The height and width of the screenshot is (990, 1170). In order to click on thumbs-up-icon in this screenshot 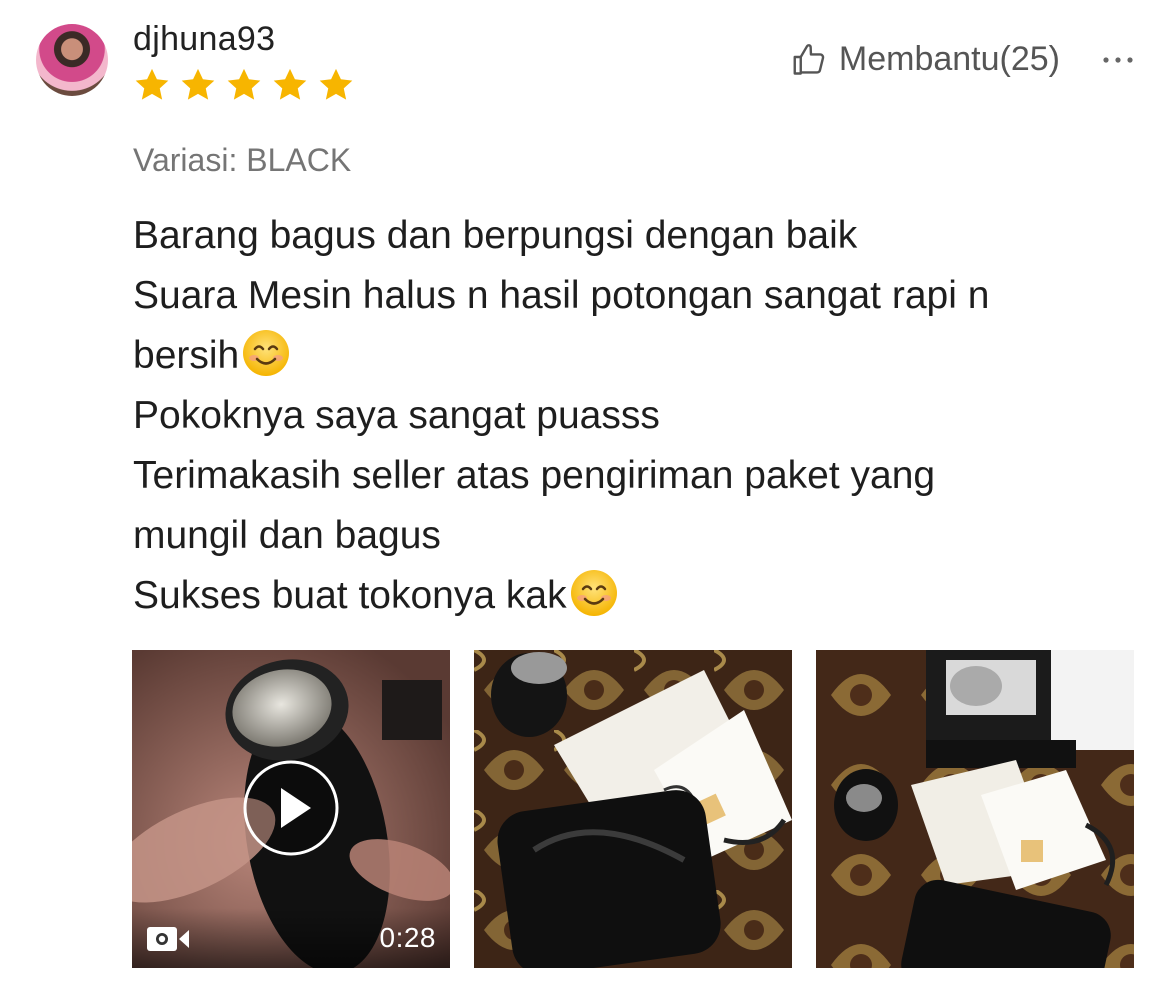, I will do `click(809, 59)`.